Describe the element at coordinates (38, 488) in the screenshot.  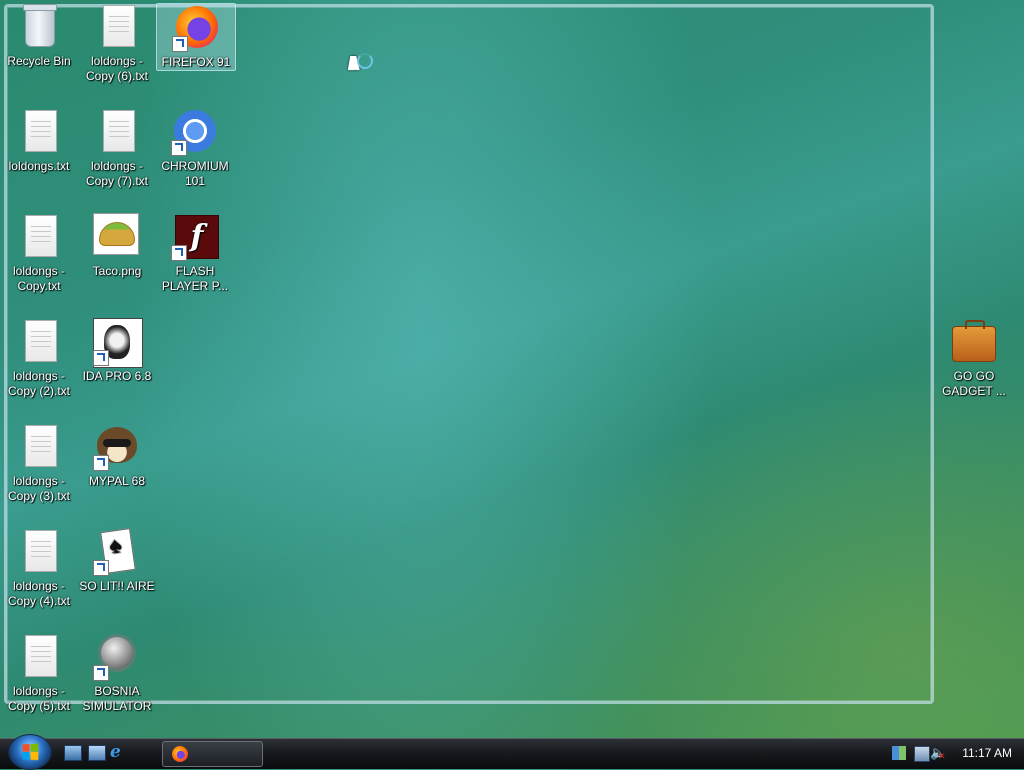
I see `desktop-icon-label: loldongs - Copy (3).txt` at that location.